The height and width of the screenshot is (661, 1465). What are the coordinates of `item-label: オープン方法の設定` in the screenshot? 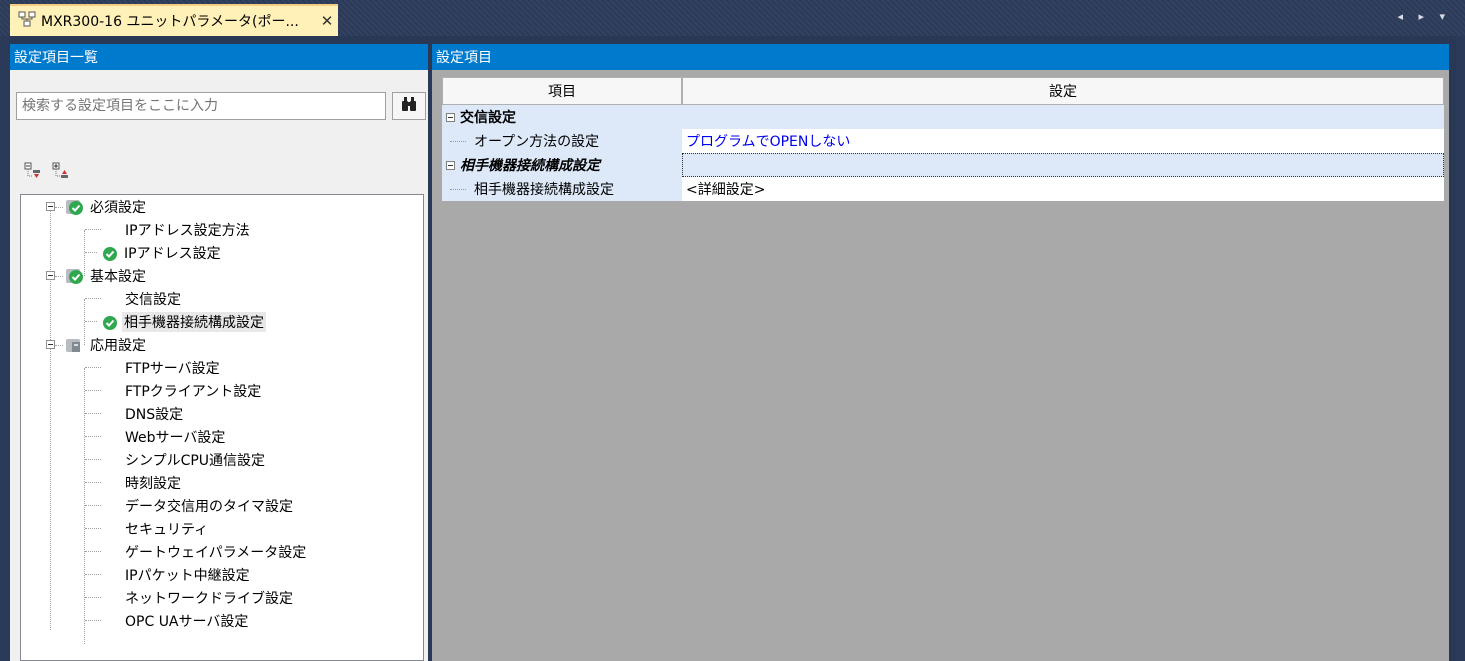 It's located at (537, 142).